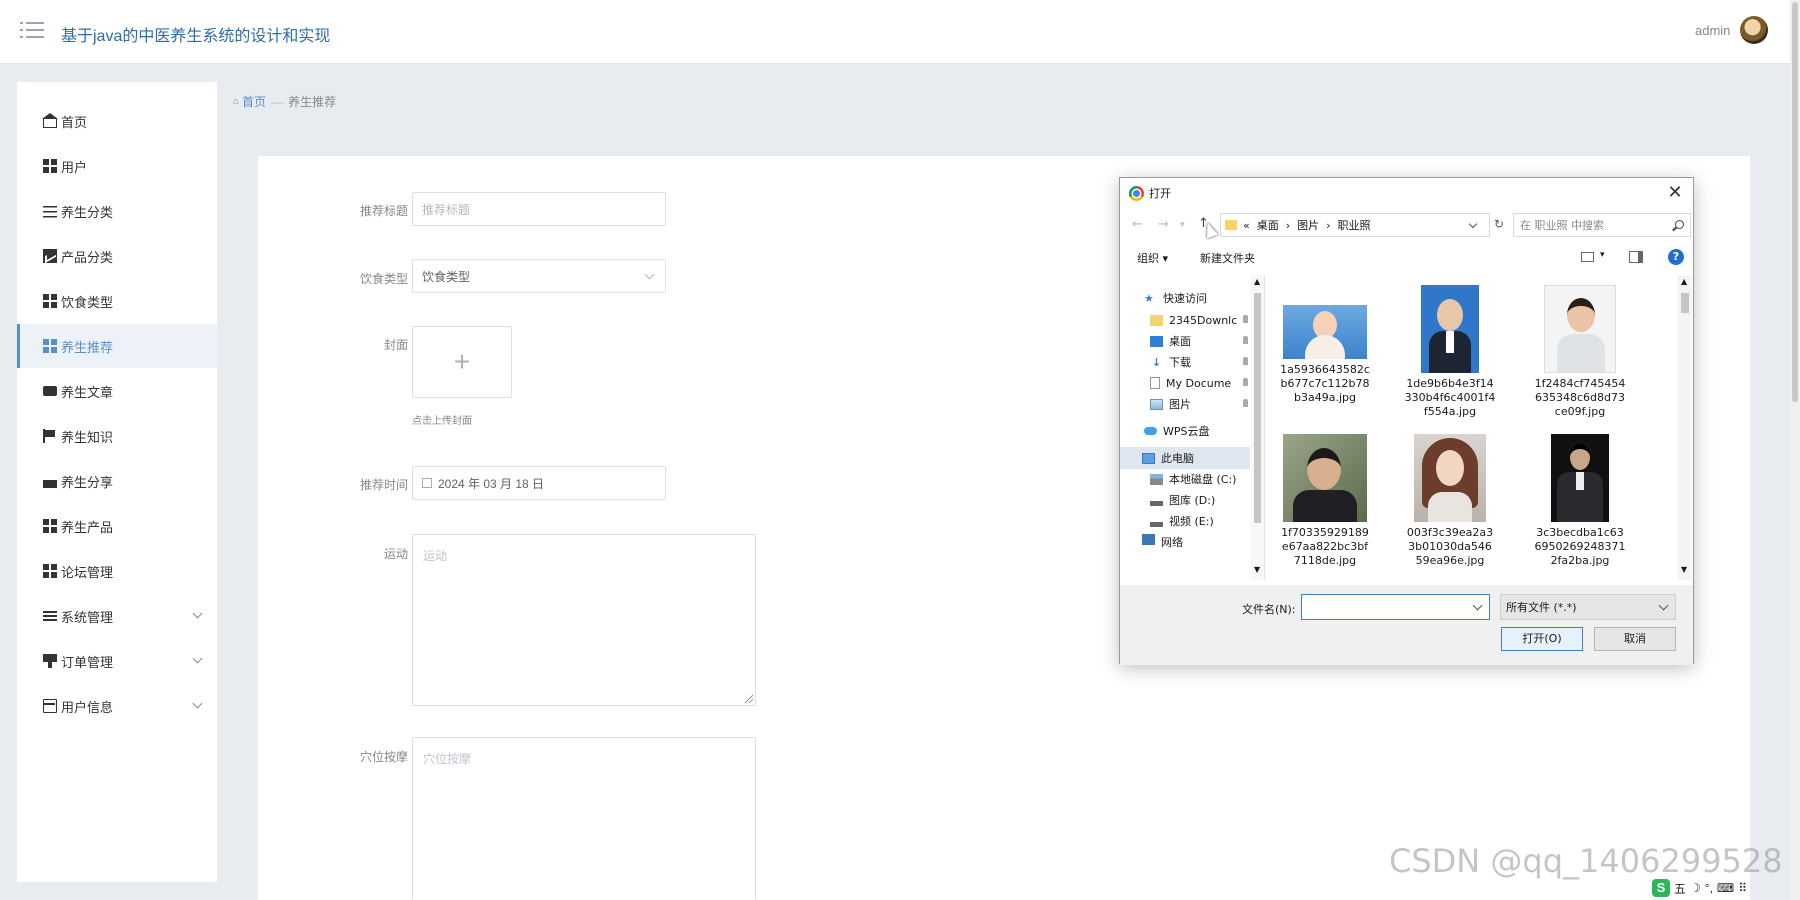 This screenshot has height=900, width=1800. I want to click on exercise-textarea: 运动, so click(584, 620).